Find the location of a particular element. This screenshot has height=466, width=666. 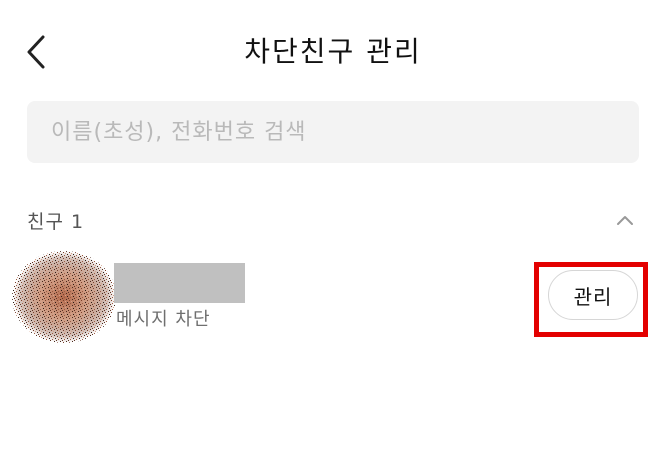

friend-status: 메시지 차단 is located at coordinates (163, 319).